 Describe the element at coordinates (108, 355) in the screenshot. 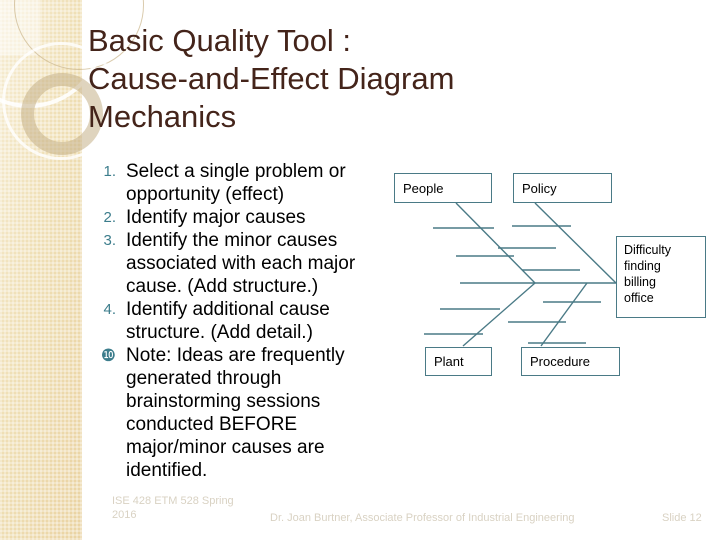

I see `note-bullet-icon: ❿` at that location.